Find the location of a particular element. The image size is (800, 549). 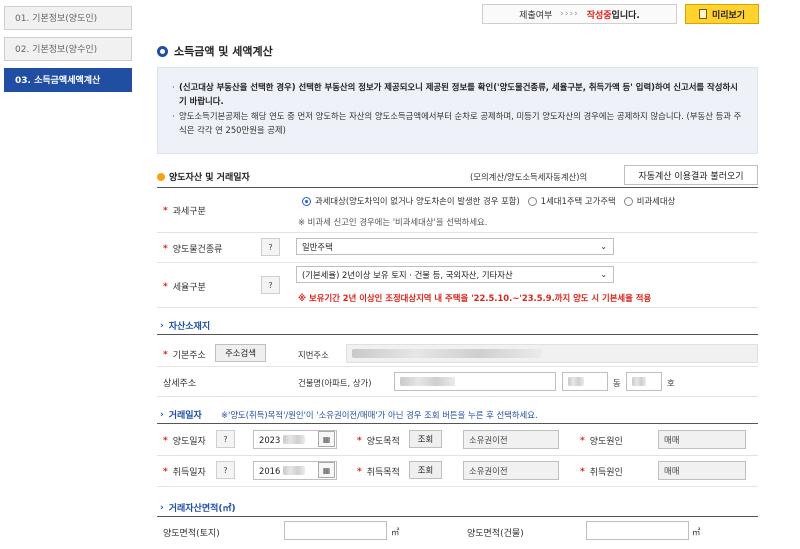

building-name-input is located at coordinates (475, 381).